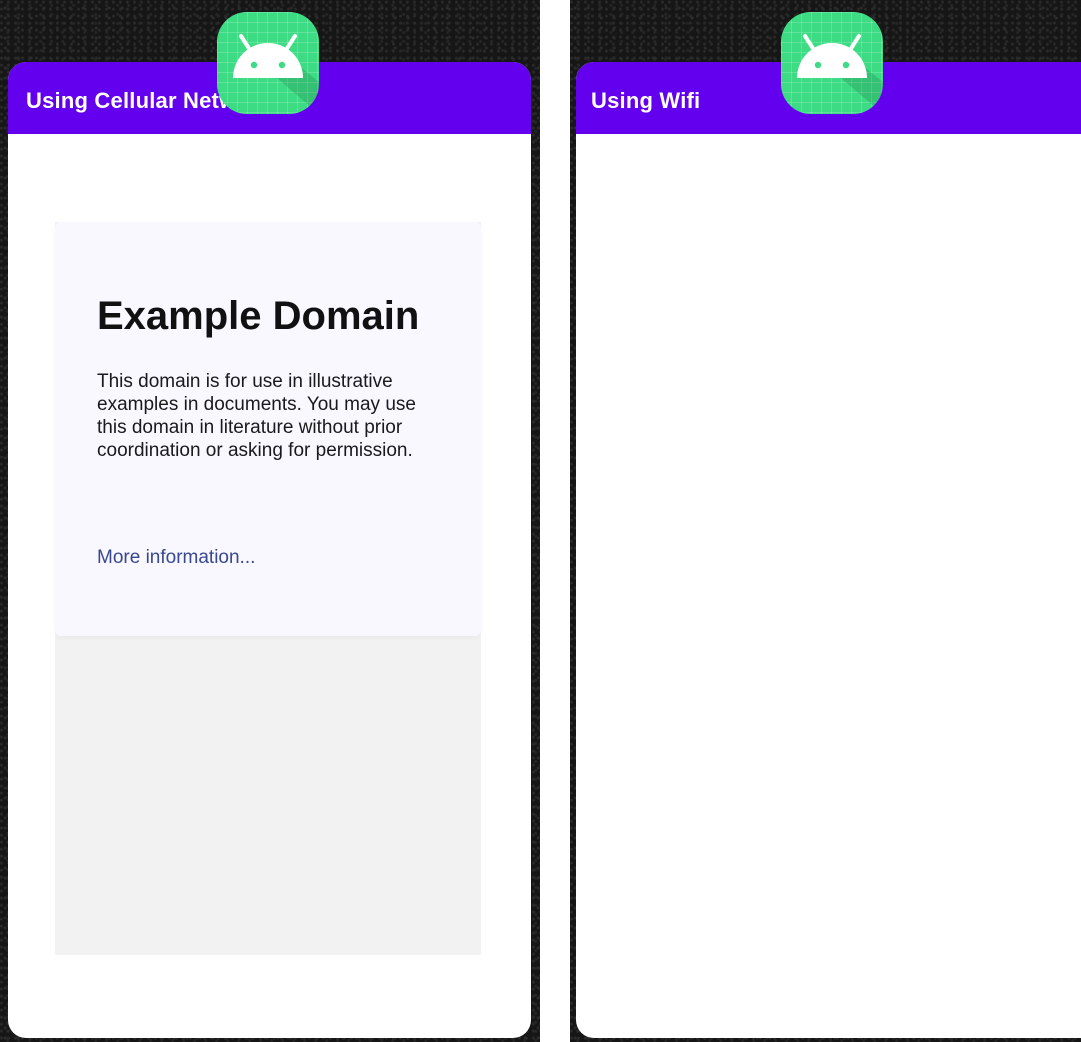  I want to click on page-heading: Example Domain, so click(258, 316).